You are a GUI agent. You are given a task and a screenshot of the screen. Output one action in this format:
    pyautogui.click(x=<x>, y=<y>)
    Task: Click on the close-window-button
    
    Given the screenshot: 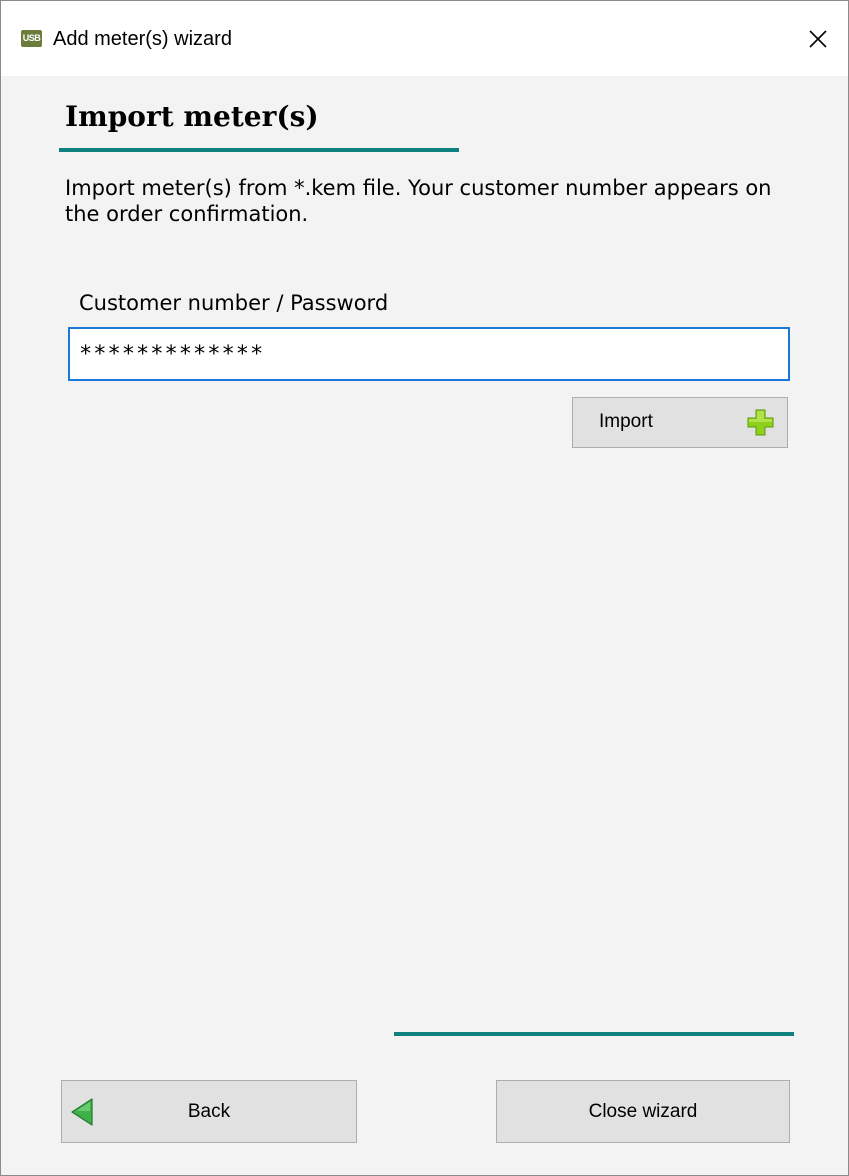 What is the action you would take?
    pyautogui.click(x=818, y=38)
    